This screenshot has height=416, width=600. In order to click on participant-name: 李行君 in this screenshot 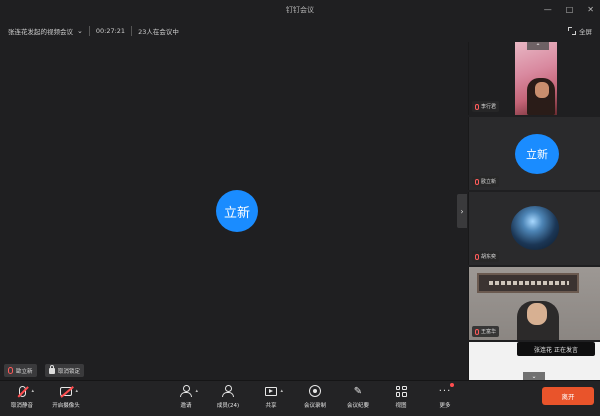, I will do `click(489, 107)`.